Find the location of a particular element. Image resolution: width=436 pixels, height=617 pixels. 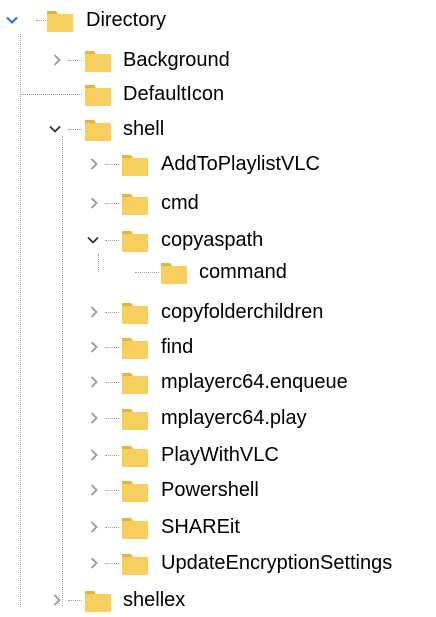

tree-node-shell: shell is located at coordinates (110, 129).